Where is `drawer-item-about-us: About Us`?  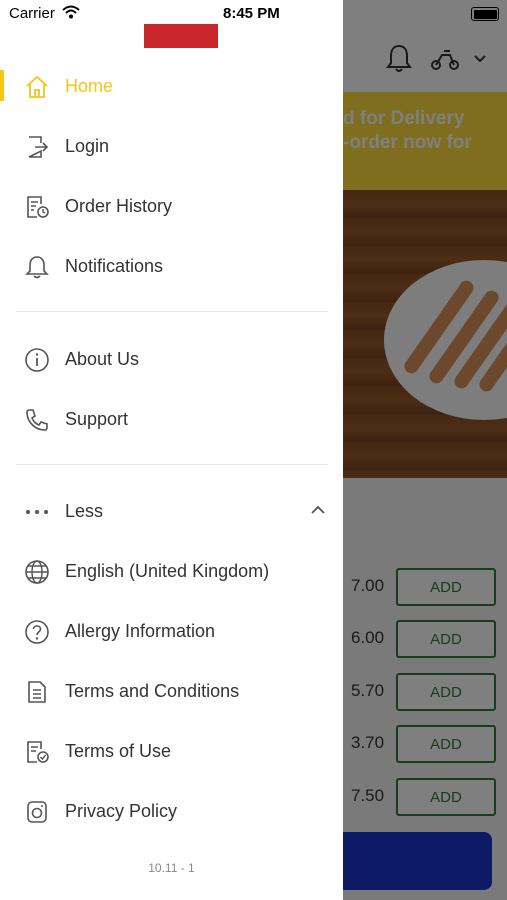
drawer-item-about-us: About Us is located at coordinates (171, 359).